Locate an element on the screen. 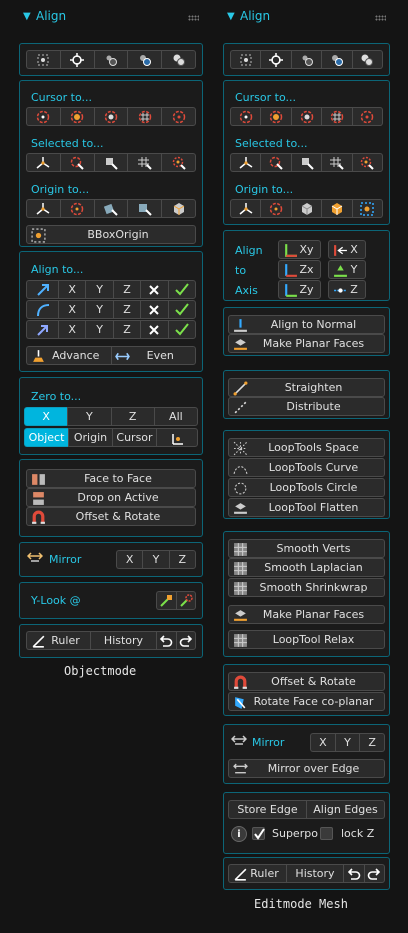 Image resolution: width=408 pixels, height=933 pixels. origin-to-active-button is located at coordinates (336, 208).